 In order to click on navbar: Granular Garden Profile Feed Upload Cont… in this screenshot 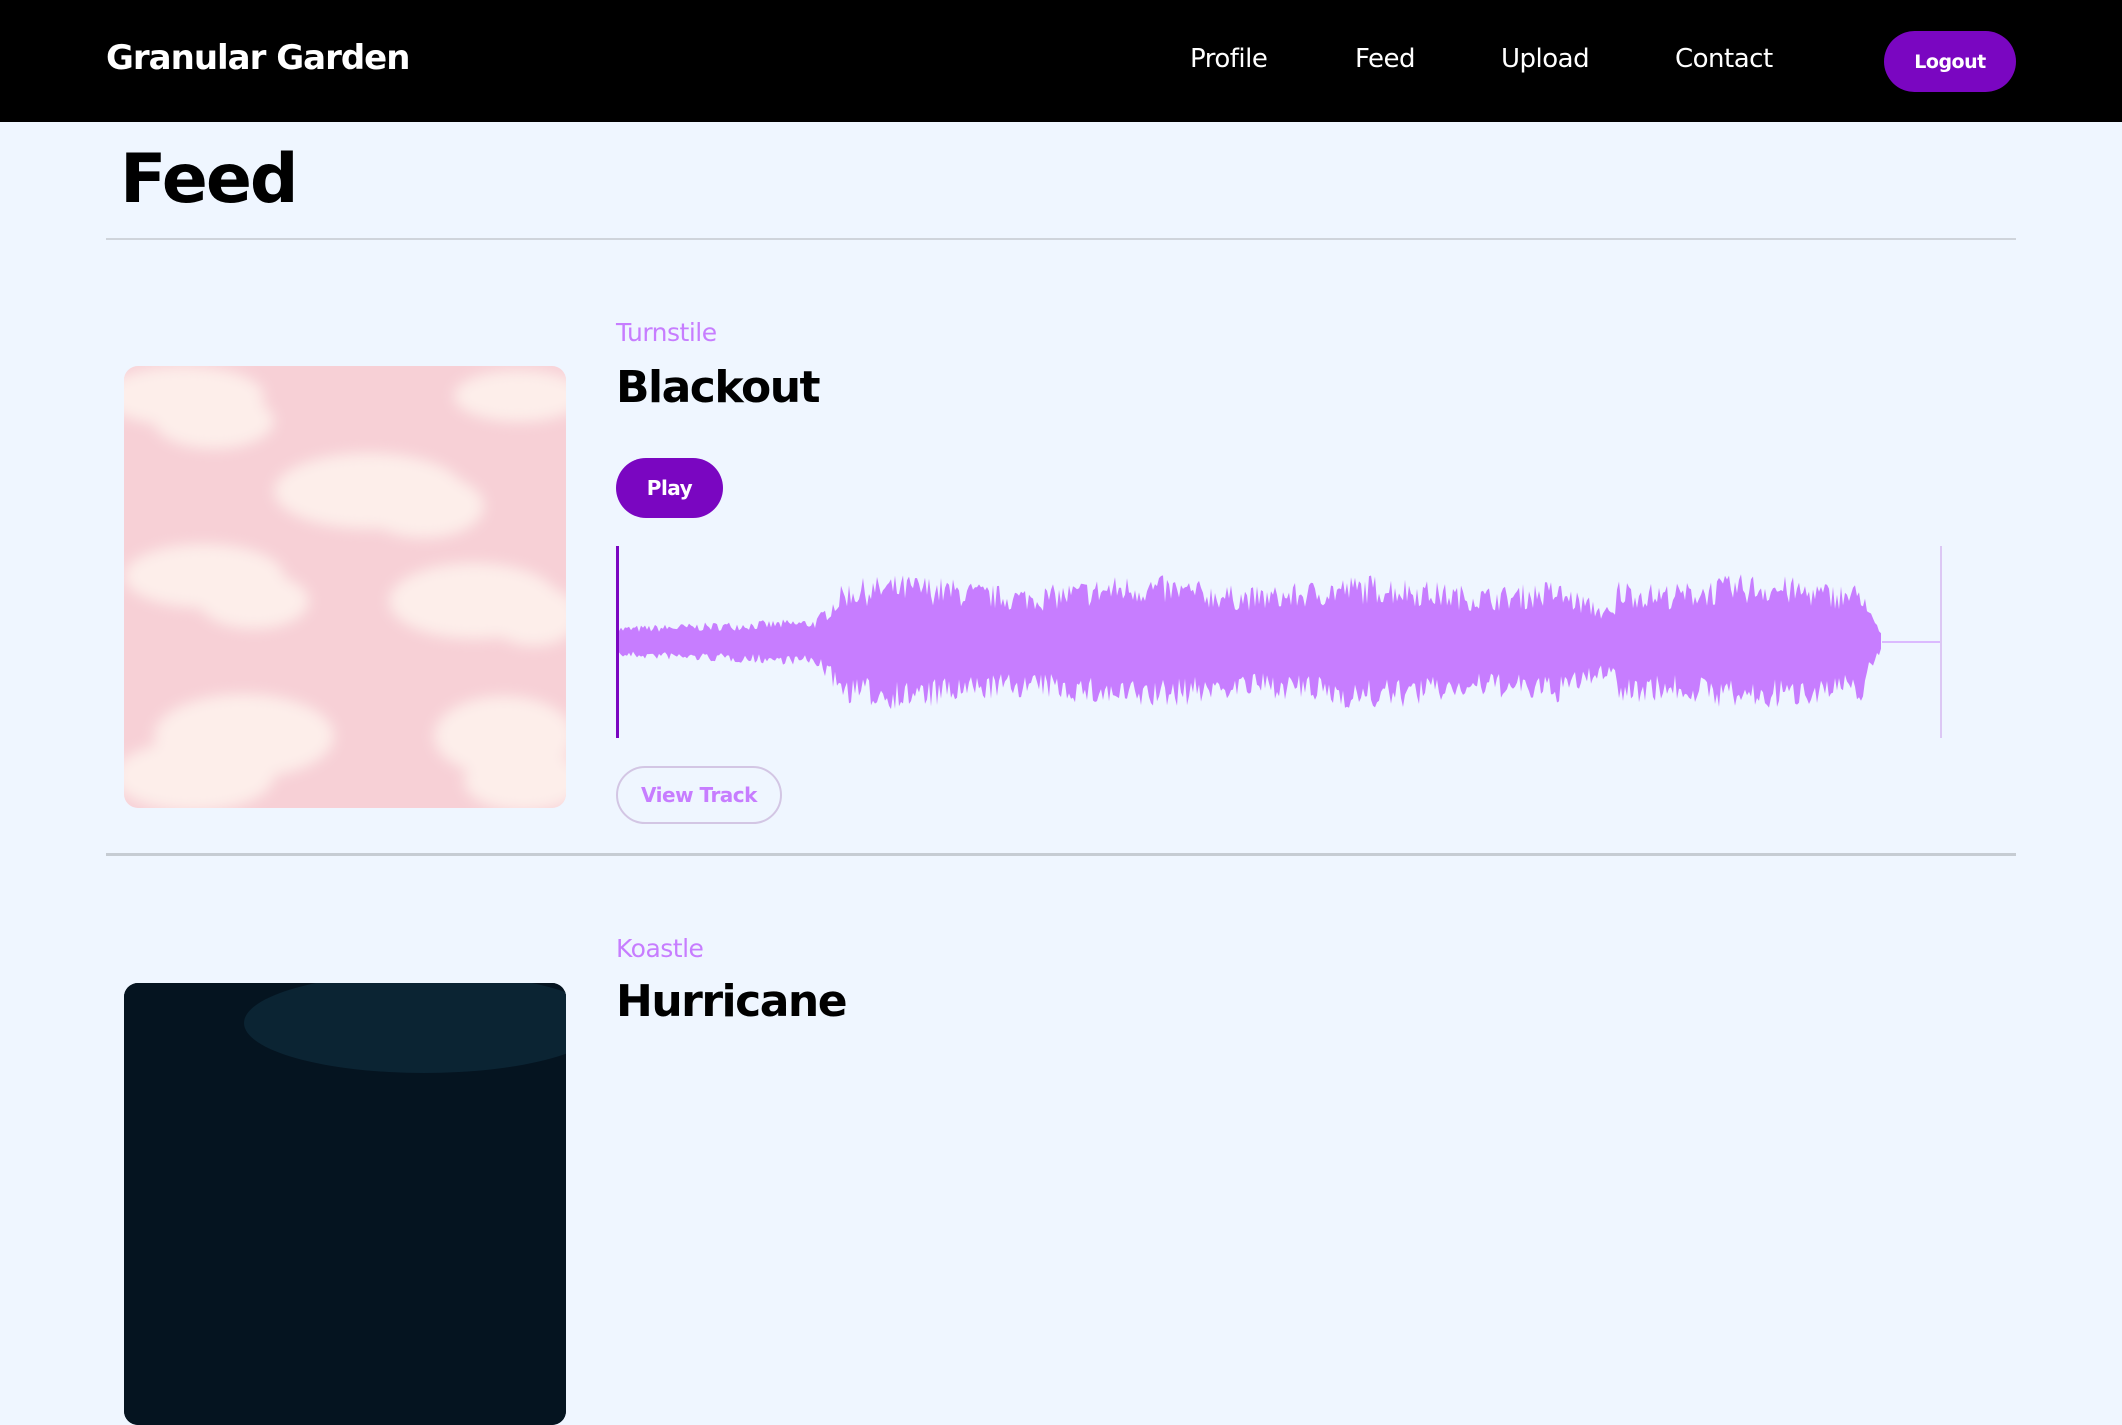, I will do `click(1061, 61)`.